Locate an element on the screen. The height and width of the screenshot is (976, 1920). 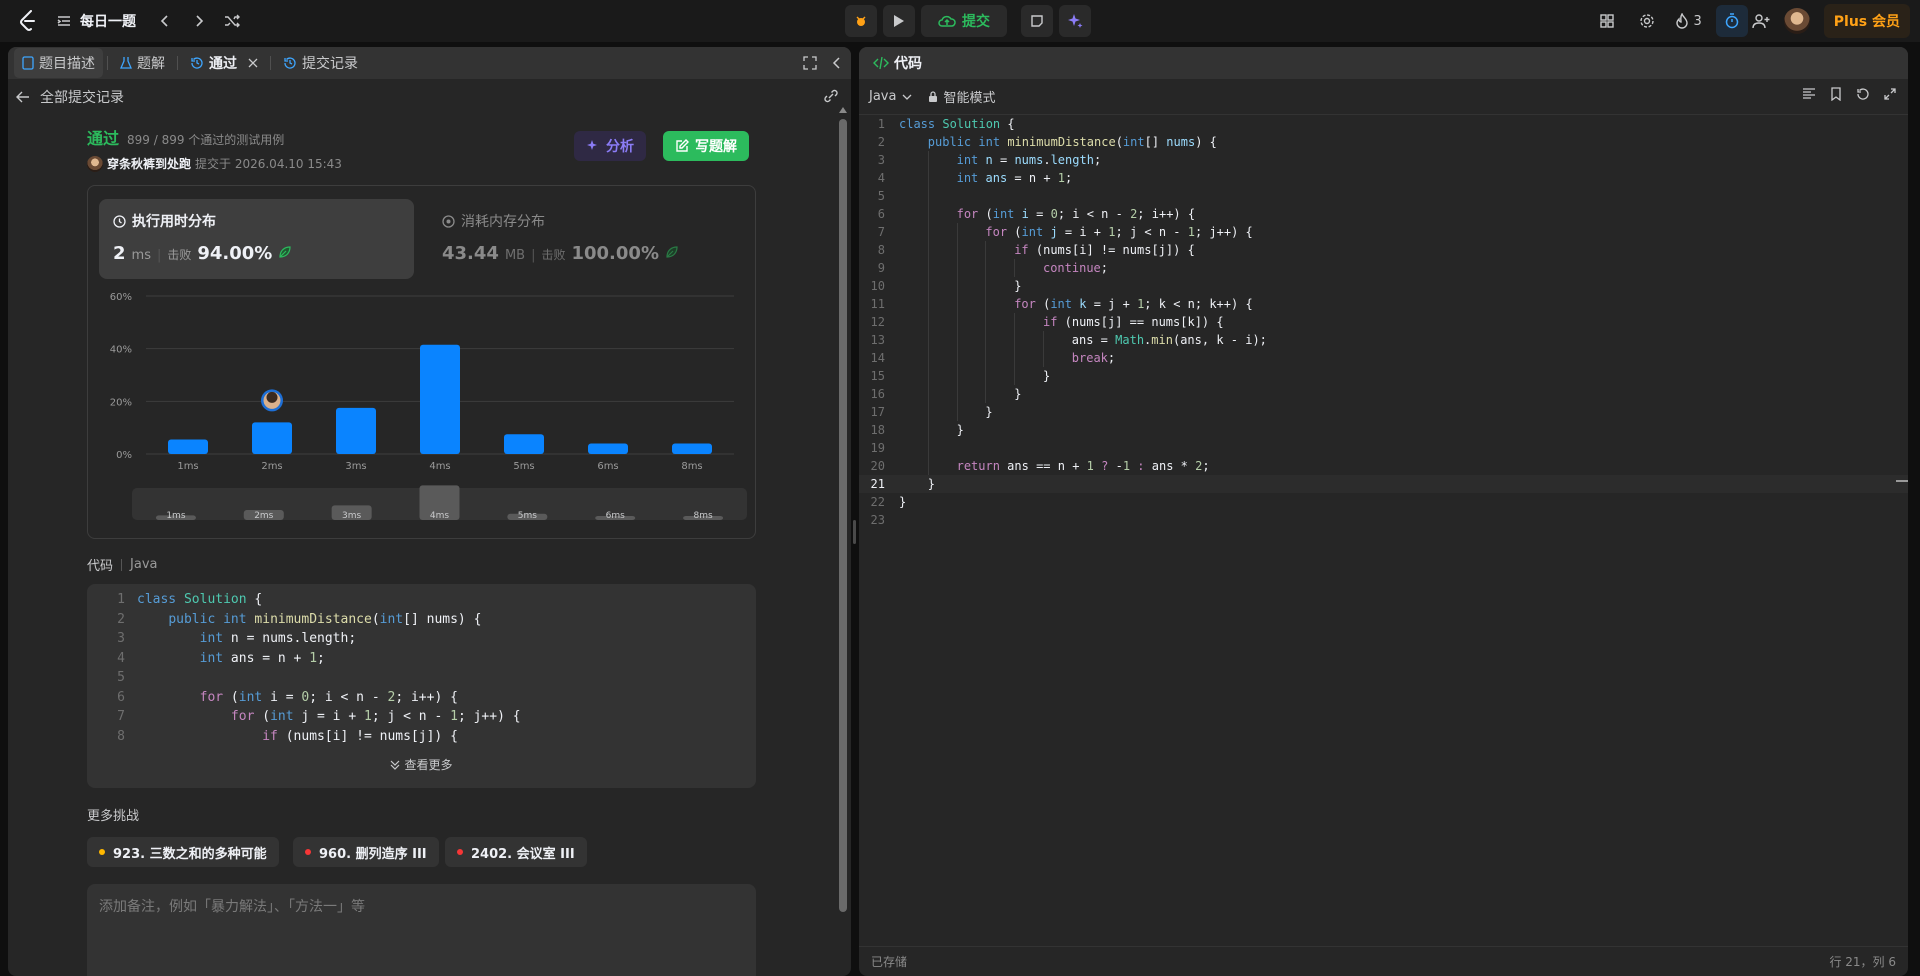
add-friend-icon is located at coordinates (1761, 21).